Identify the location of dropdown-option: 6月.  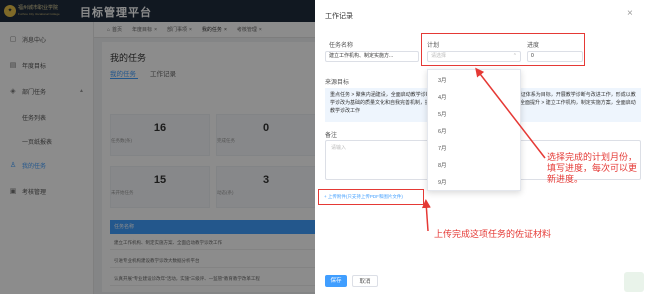
(474, 132).